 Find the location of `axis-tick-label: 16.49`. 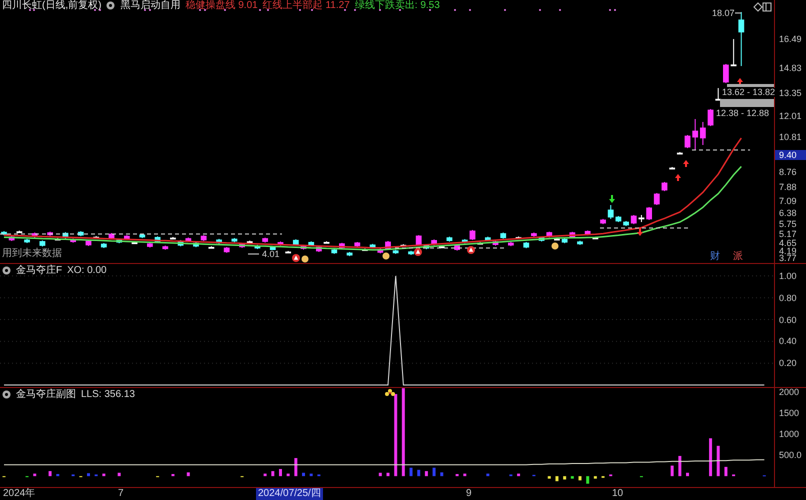

axis-tick-label: 16.49 is located at coordinates (790, 39).